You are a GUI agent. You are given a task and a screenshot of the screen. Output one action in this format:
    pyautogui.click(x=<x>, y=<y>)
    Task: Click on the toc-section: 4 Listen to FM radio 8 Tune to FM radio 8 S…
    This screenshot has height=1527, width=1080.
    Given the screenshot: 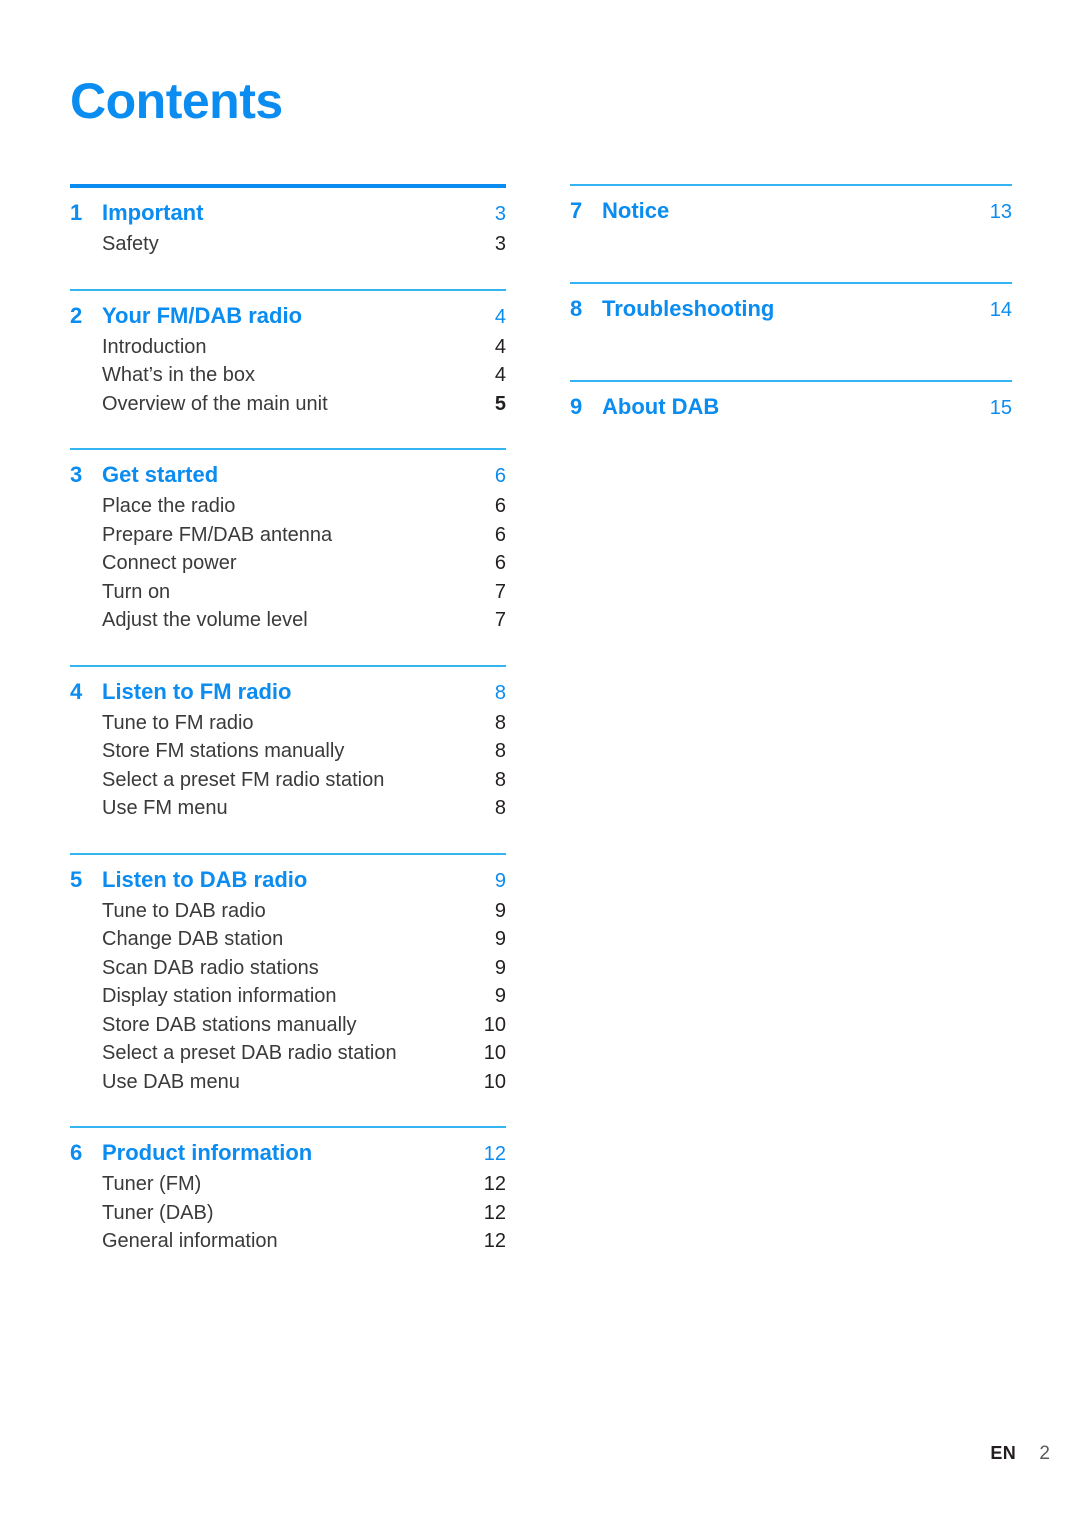 What is the action you would take?
    pyautogui.click(x=288, y=743)
    